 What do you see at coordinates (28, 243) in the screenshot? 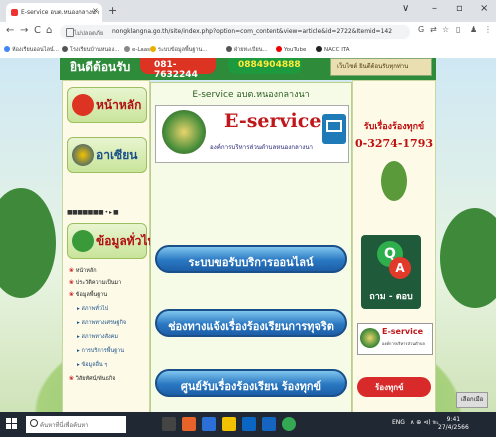
I see `tree-decoration` at bounding box center [28, 243].